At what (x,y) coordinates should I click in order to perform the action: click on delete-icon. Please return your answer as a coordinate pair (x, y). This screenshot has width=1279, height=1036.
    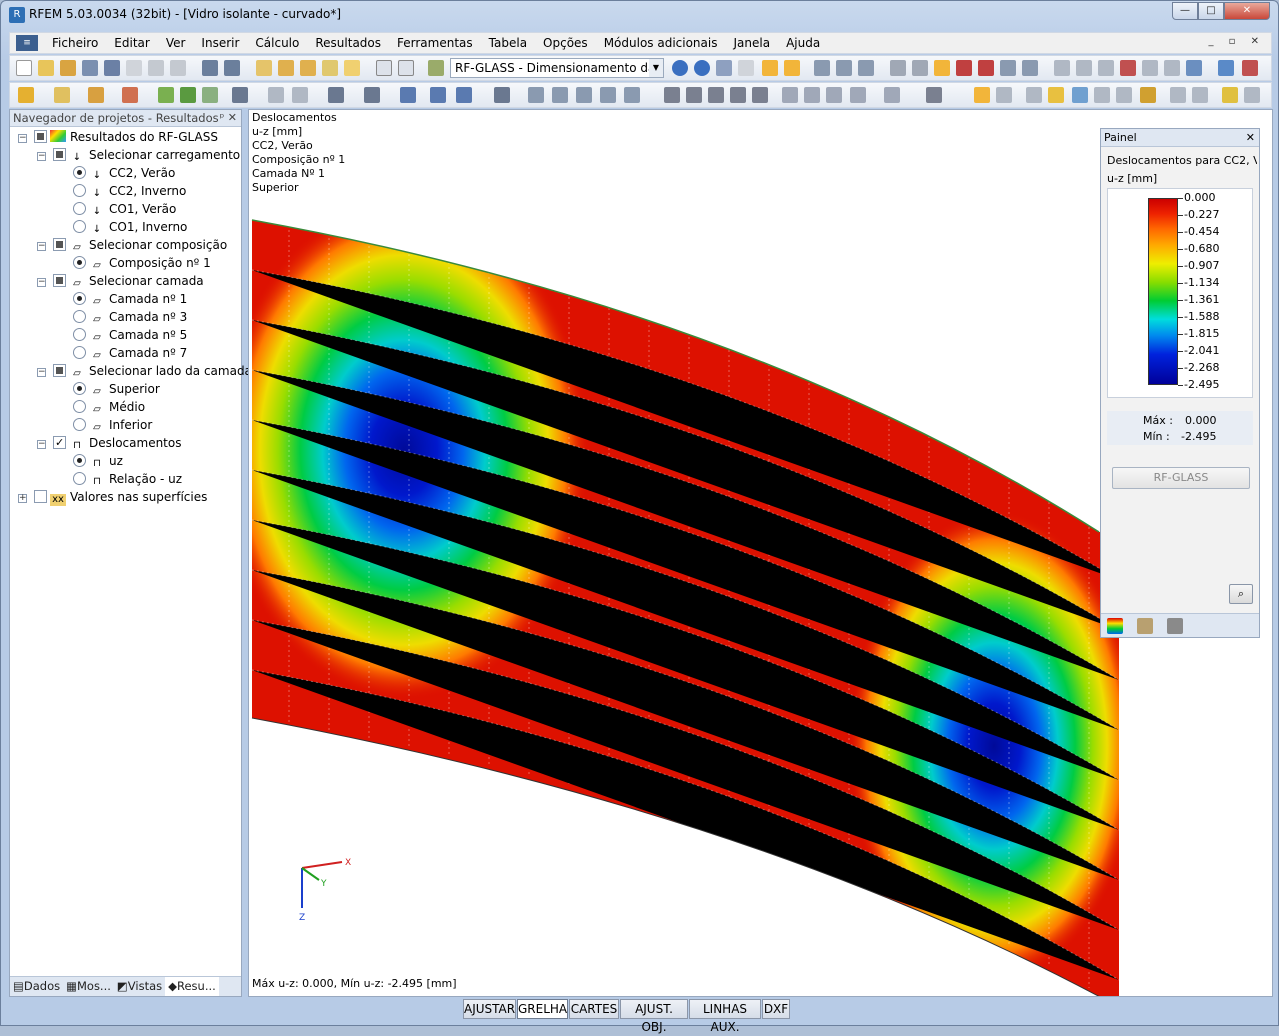
    Looking at the image, I should click on (1128, 68).